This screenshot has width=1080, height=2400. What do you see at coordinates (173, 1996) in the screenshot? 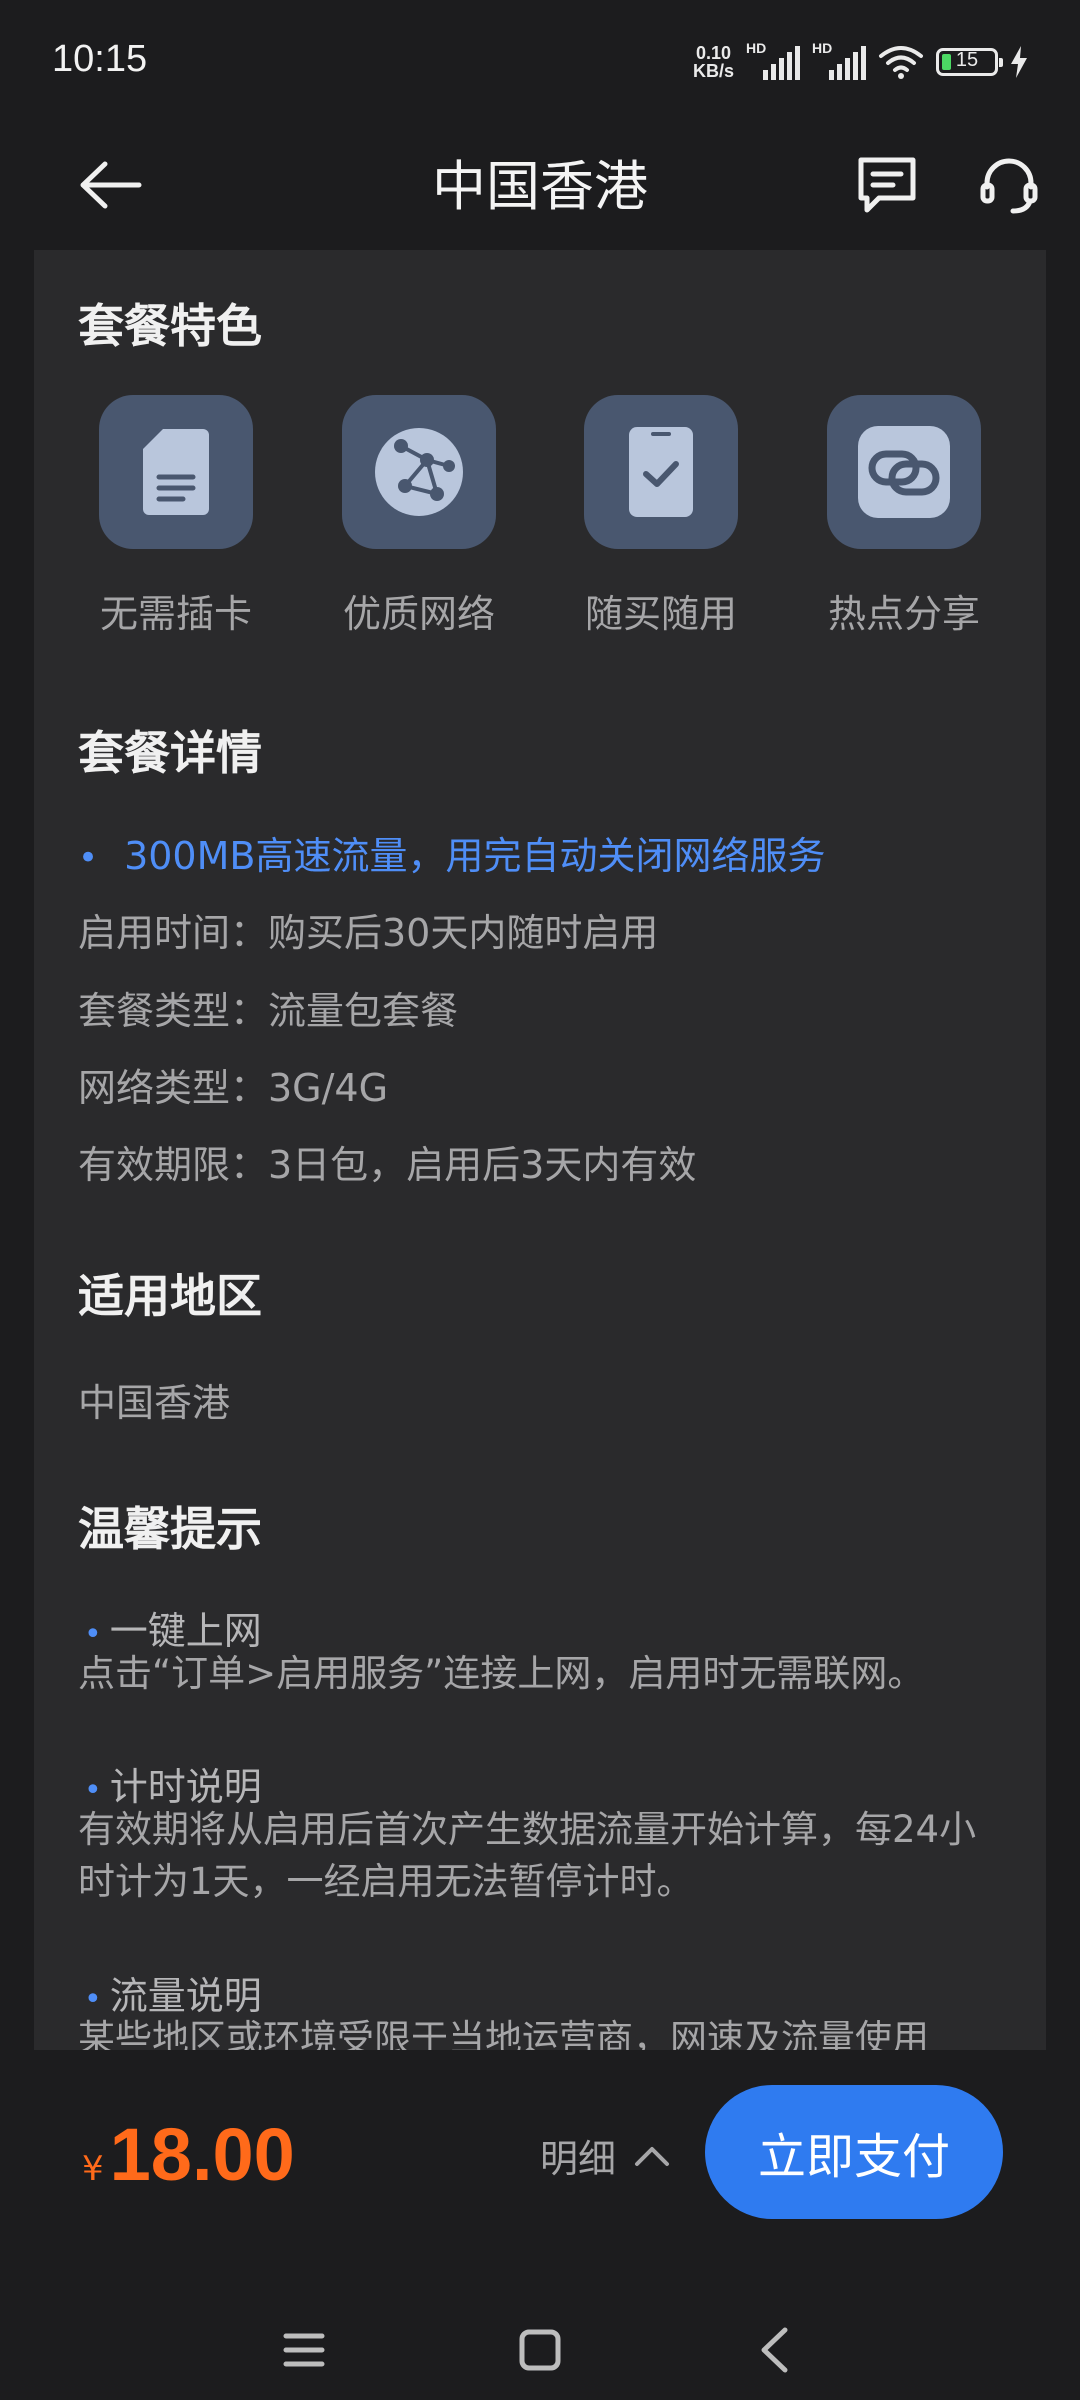
I see `tip-heading: • 流量说明` at bounding box center [173, 1996].